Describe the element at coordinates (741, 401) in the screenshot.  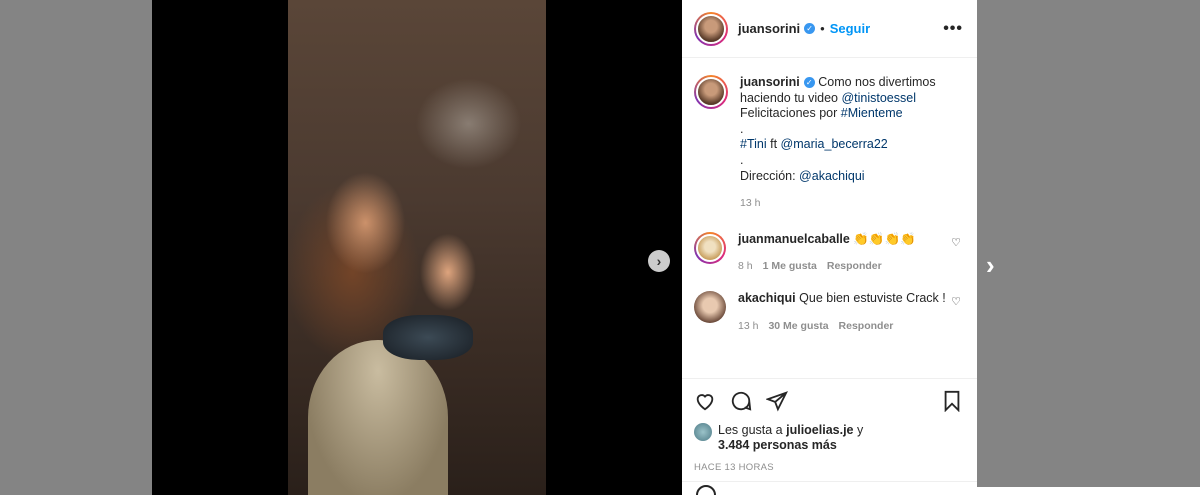
I see `comment-icon` at that location.